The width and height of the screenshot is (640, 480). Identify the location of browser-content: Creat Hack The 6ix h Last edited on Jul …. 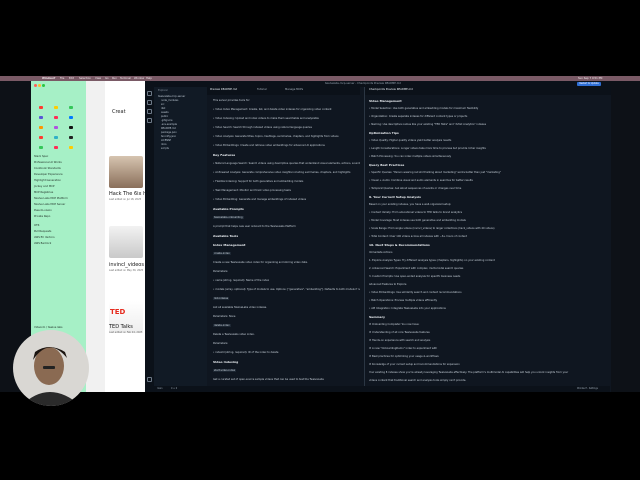
(116, 236).